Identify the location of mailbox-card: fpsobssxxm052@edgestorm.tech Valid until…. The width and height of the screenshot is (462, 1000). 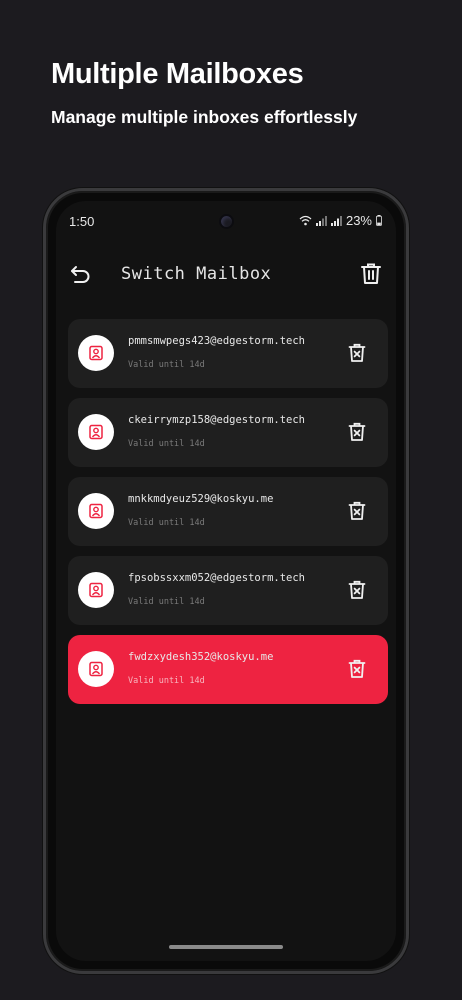
(228, 590).